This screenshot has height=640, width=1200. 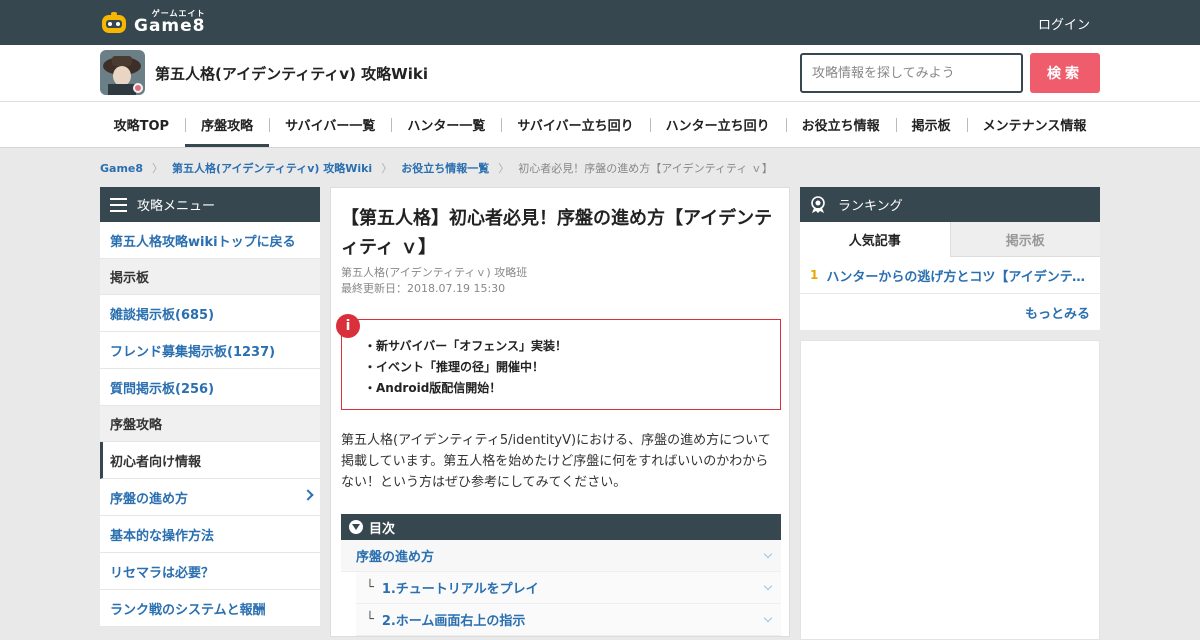 I want to click on search-input, so click(x=911, y=73).